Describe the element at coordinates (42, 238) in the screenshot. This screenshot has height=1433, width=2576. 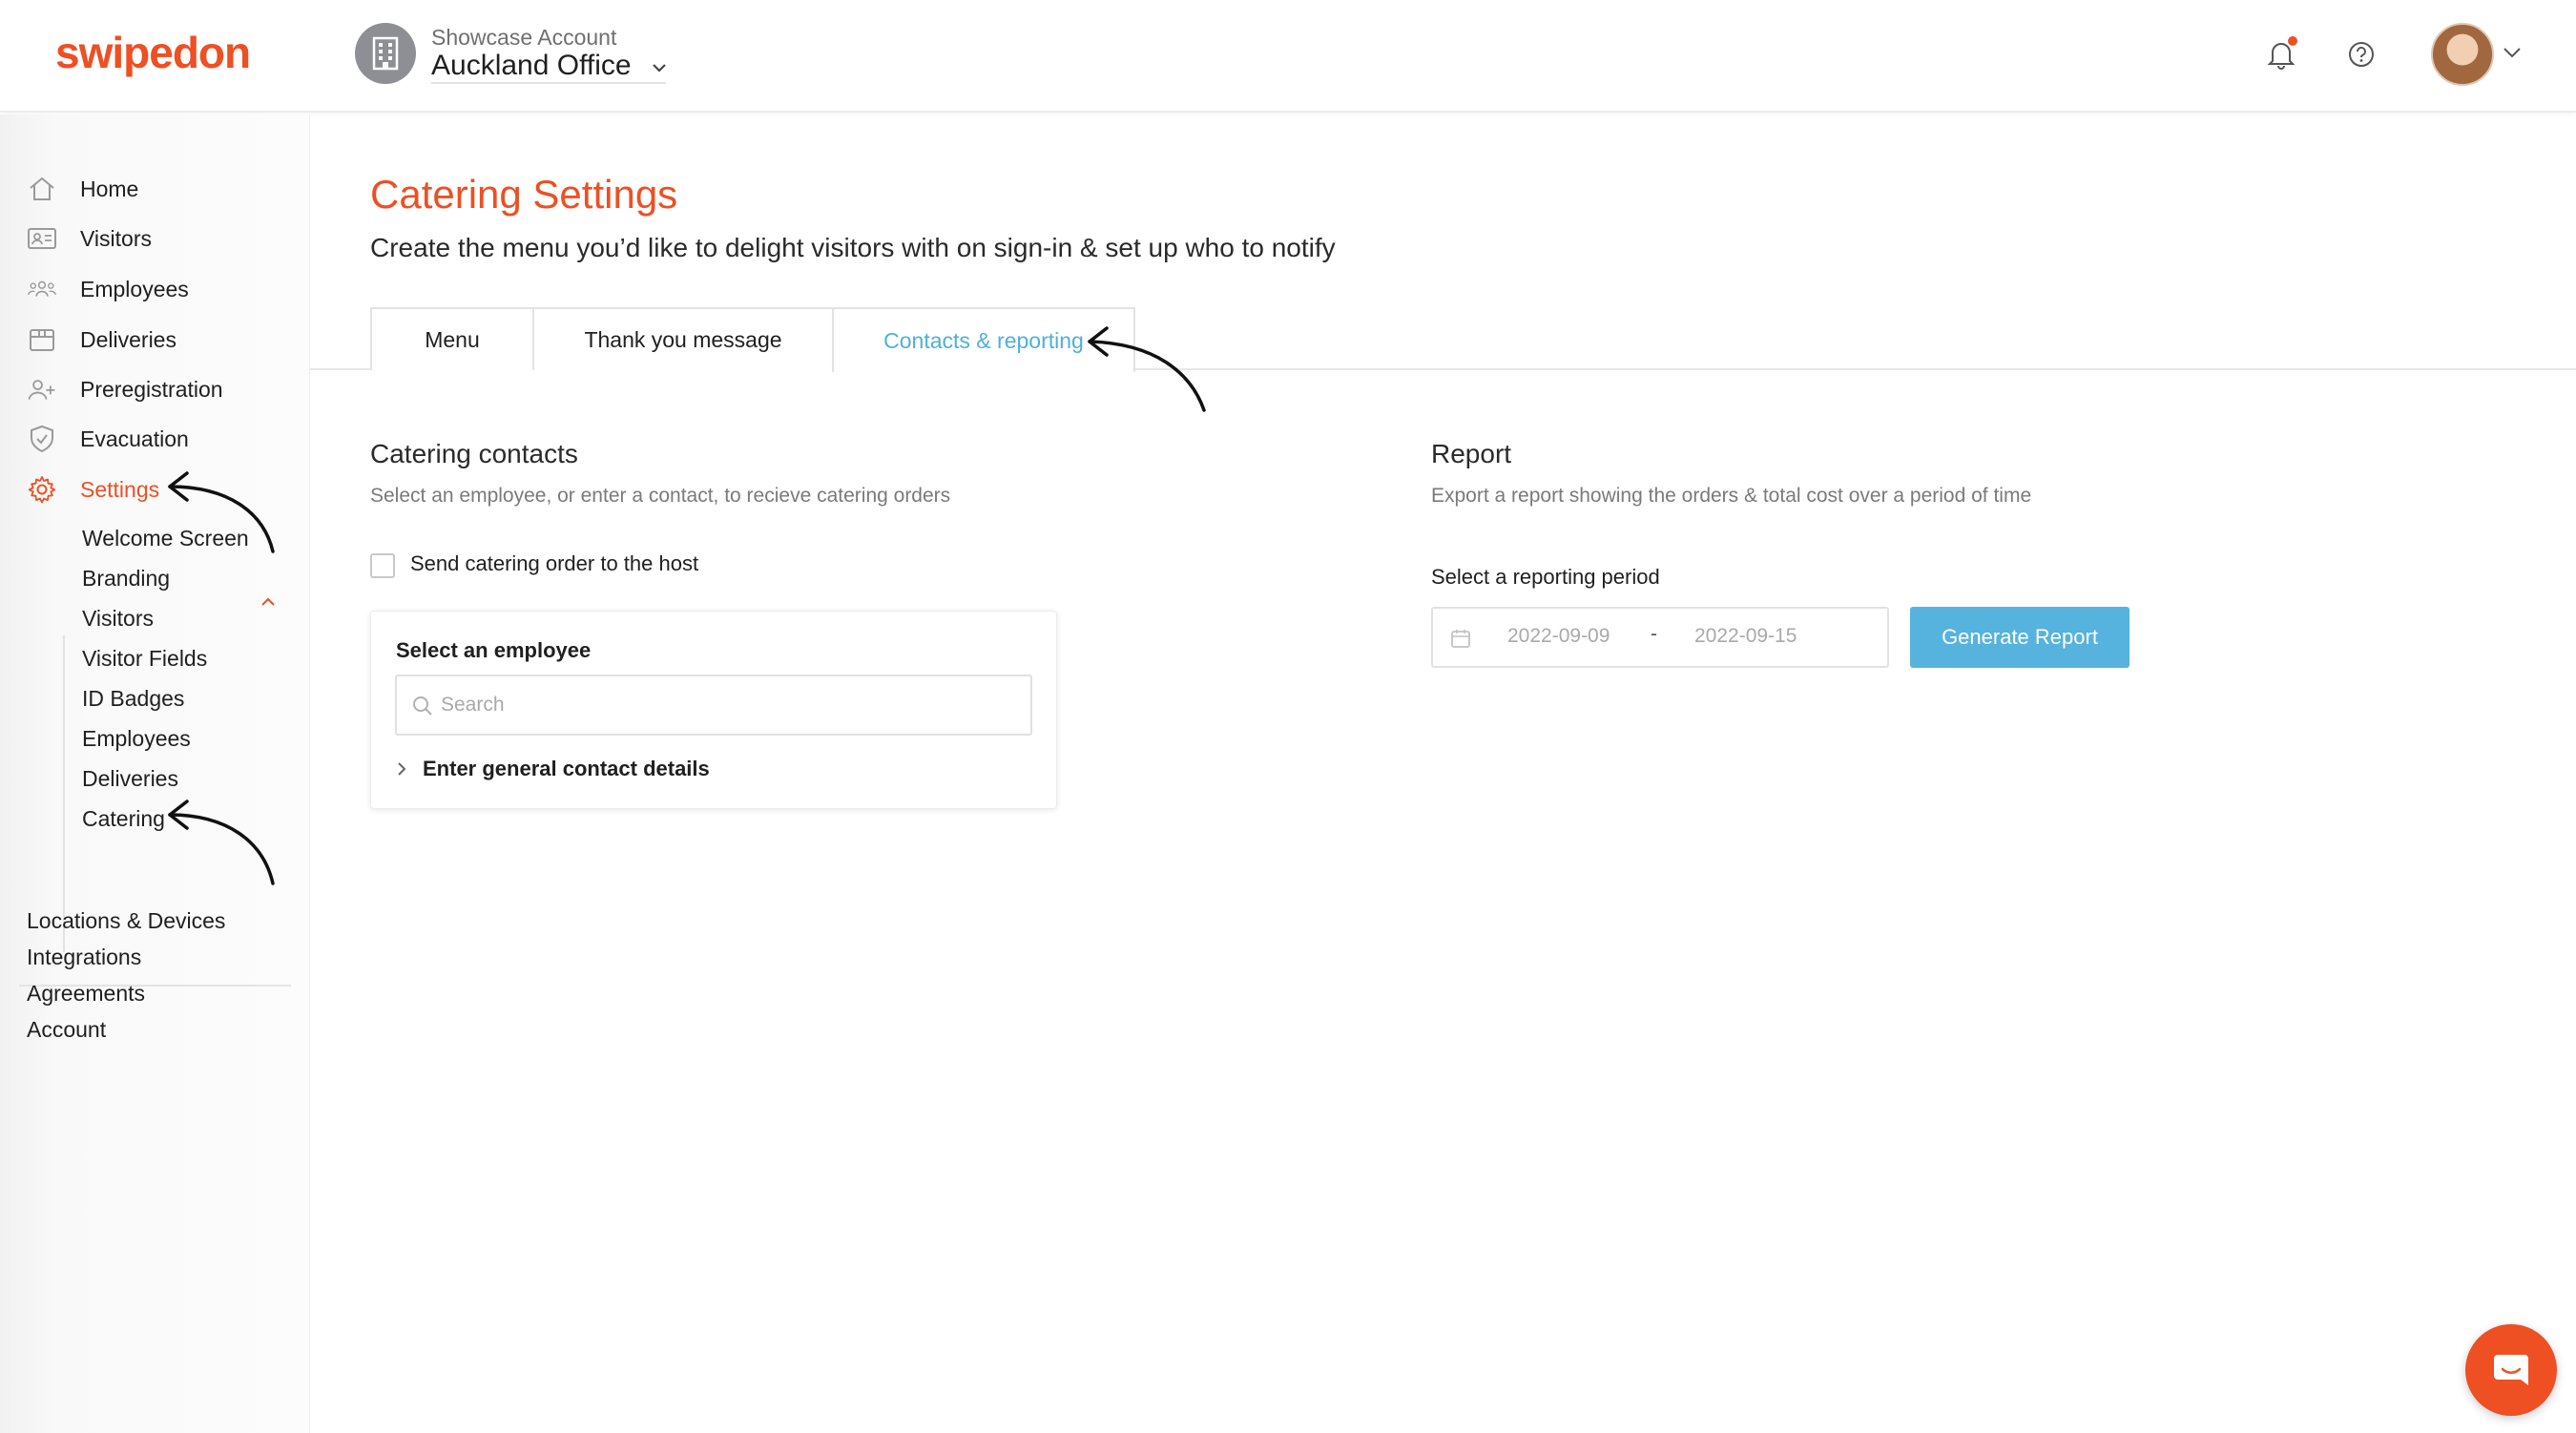
I see `id-card-icon` at that location.